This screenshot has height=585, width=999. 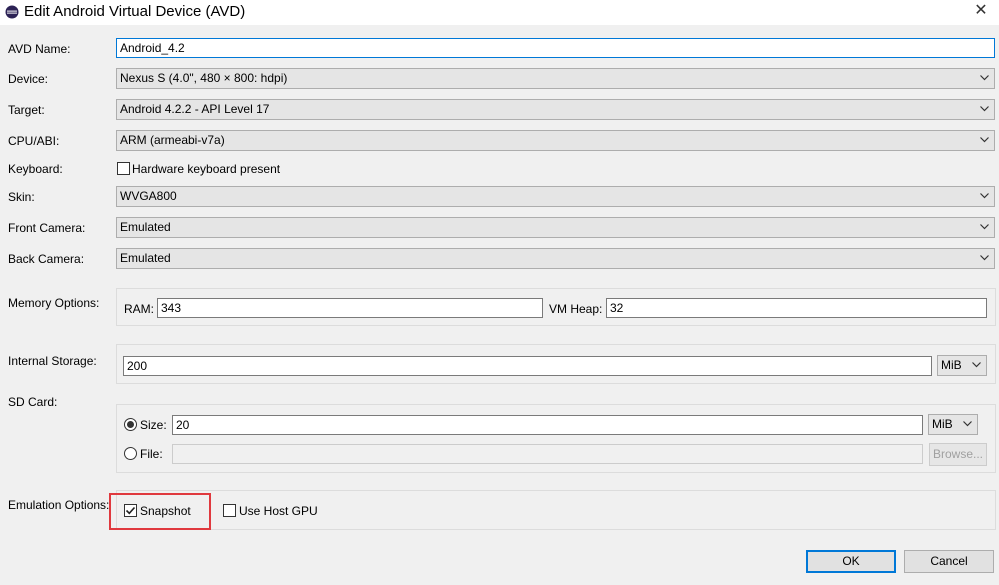 I want to click on sd-size-radio, so click(x=130, y=424).